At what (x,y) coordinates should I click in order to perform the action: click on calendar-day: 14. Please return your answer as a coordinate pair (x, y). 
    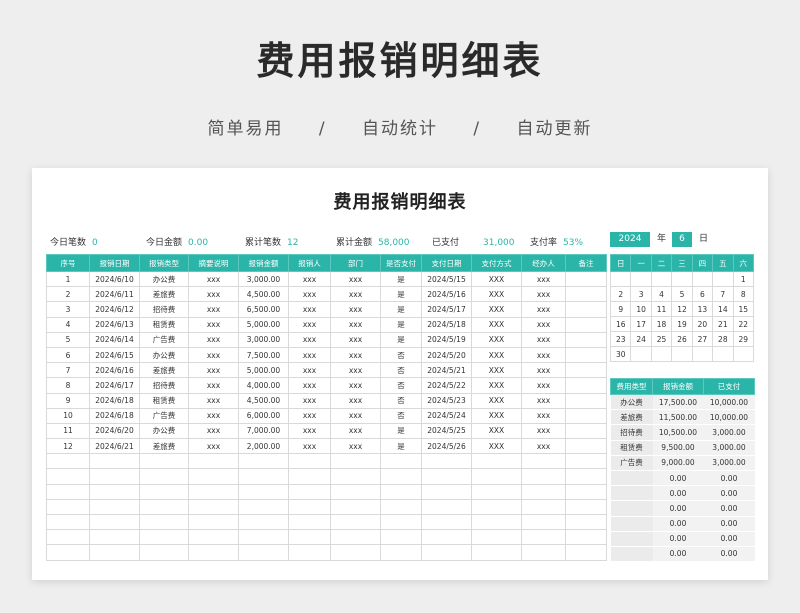
    Looking at the image, I should click on (723, 309).